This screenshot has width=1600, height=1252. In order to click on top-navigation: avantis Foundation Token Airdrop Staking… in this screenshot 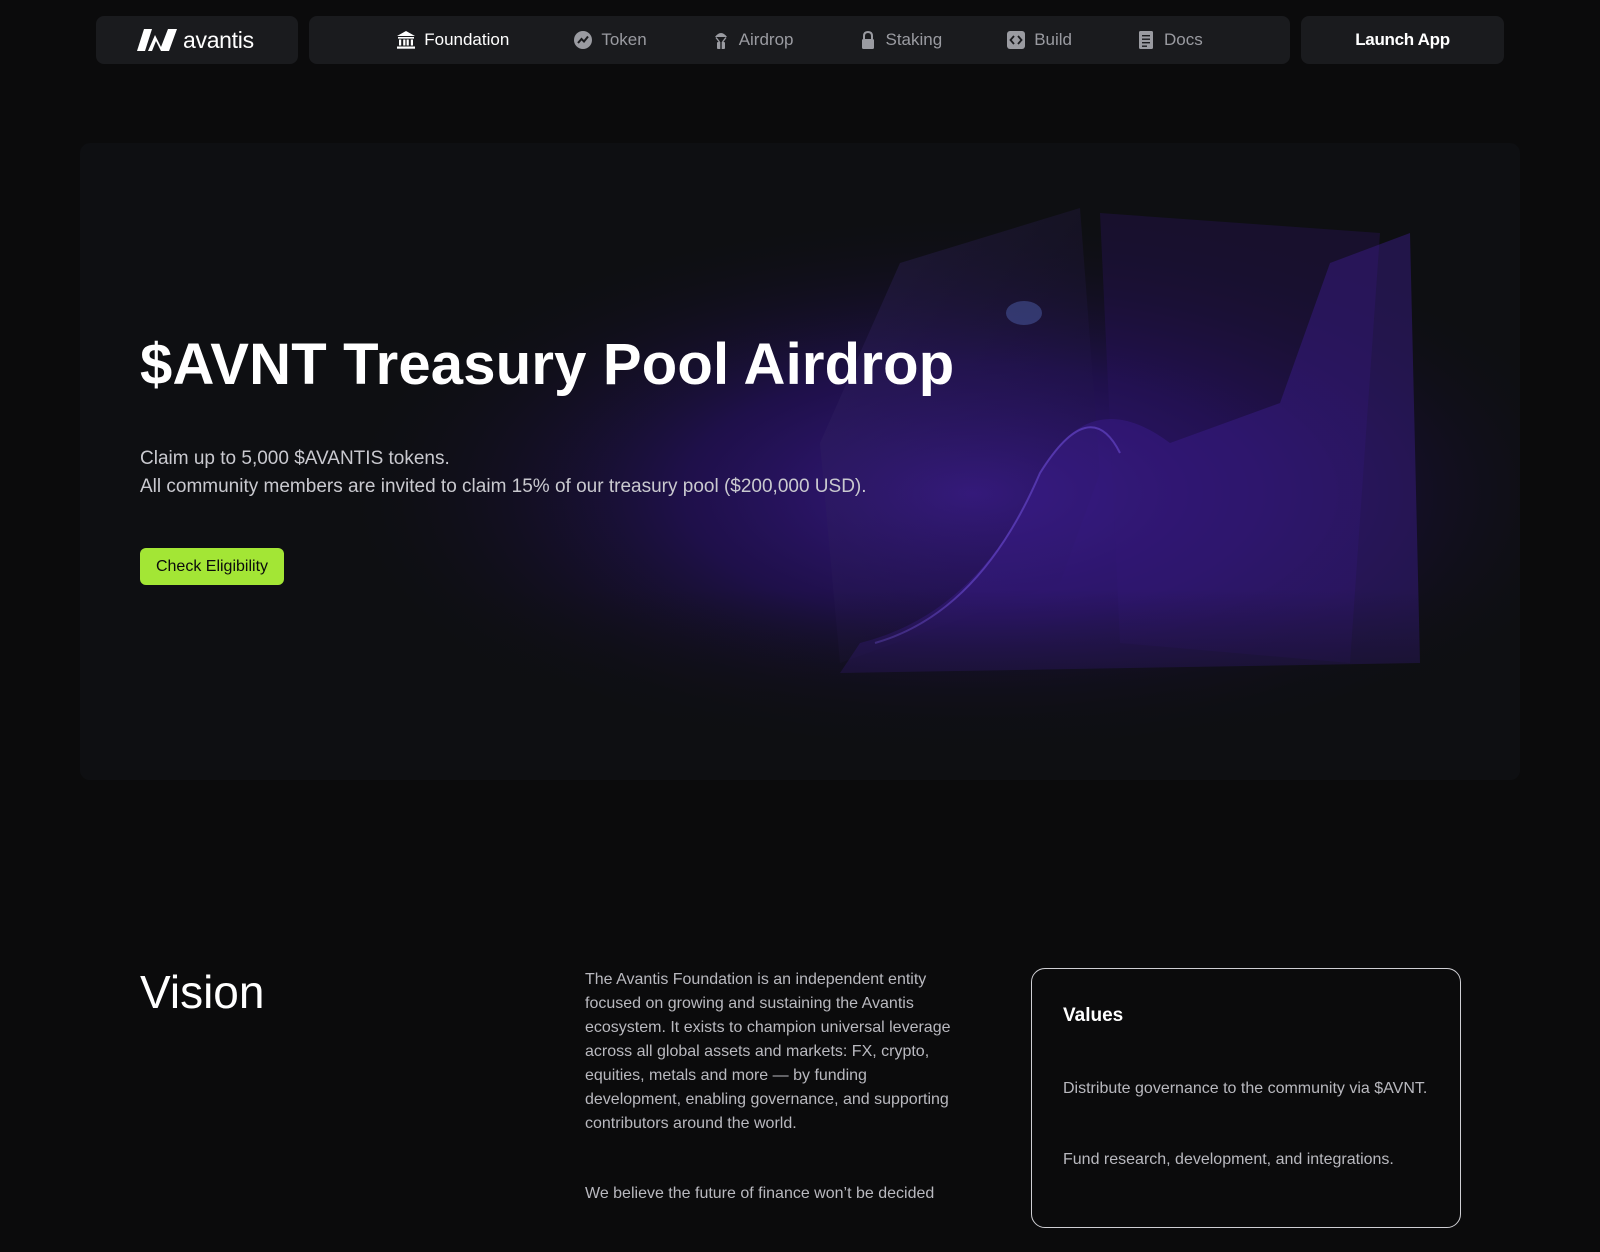, I will do `click(800, 40)`.